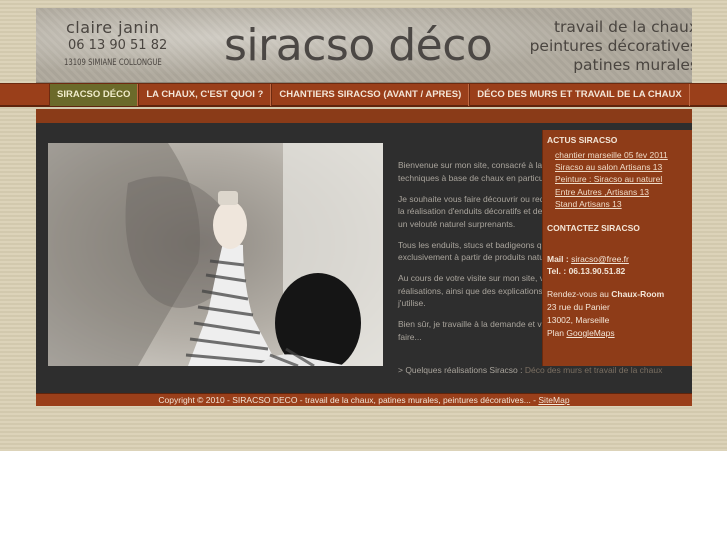 This screenshot has height=545, width=727. I want to click on address-street: 23 rue du Panier, so click(578, 307).